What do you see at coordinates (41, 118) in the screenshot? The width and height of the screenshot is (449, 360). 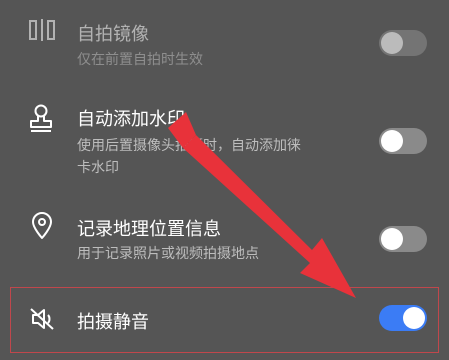 I see `stamp-icon` at bounding box center [41, 118].